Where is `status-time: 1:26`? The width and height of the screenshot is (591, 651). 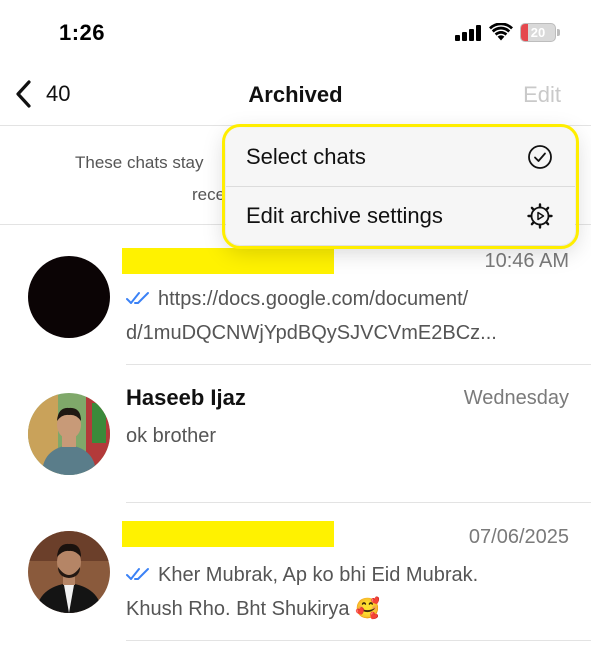
status-time: 1:26 is located at coordinates (82, 32).